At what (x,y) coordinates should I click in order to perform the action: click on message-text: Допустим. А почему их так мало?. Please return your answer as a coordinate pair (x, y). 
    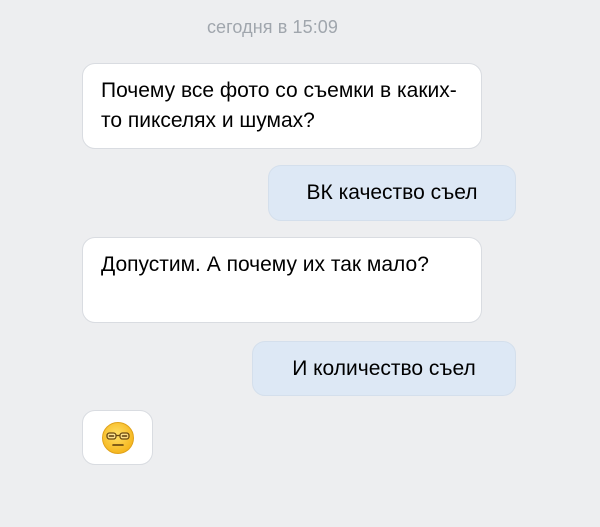
    Looking at the image, I should click on (265, 264).